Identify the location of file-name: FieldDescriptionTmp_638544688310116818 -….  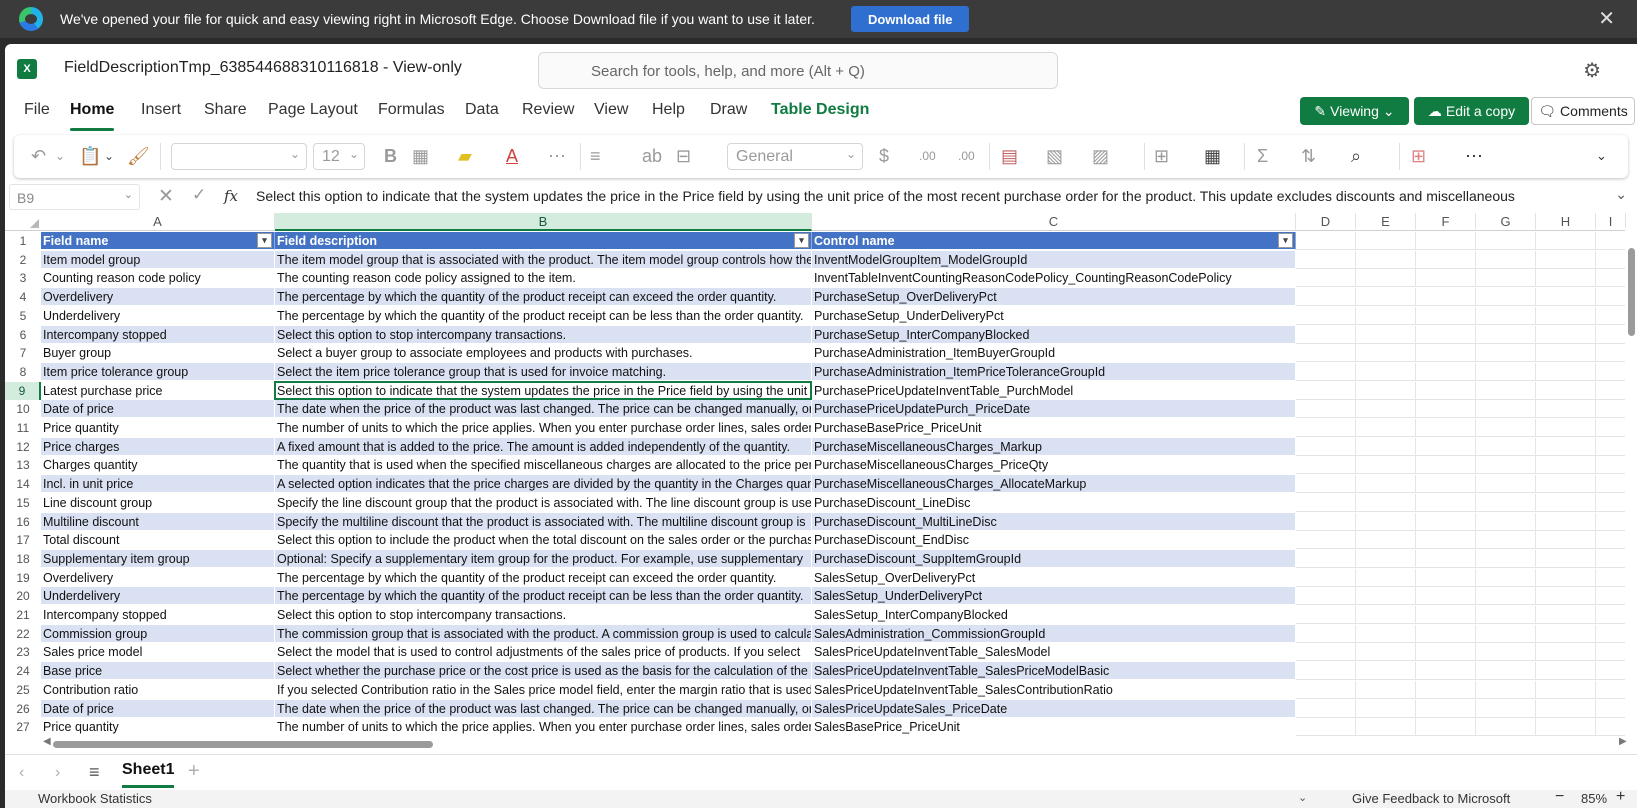
(263, 68).